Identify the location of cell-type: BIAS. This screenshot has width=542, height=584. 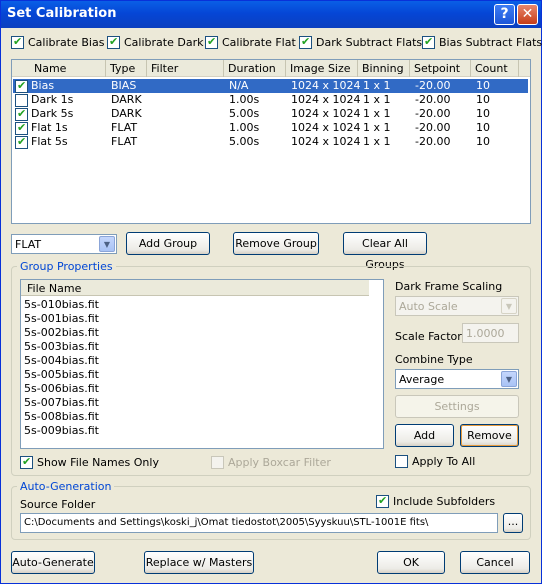
(124, 85).